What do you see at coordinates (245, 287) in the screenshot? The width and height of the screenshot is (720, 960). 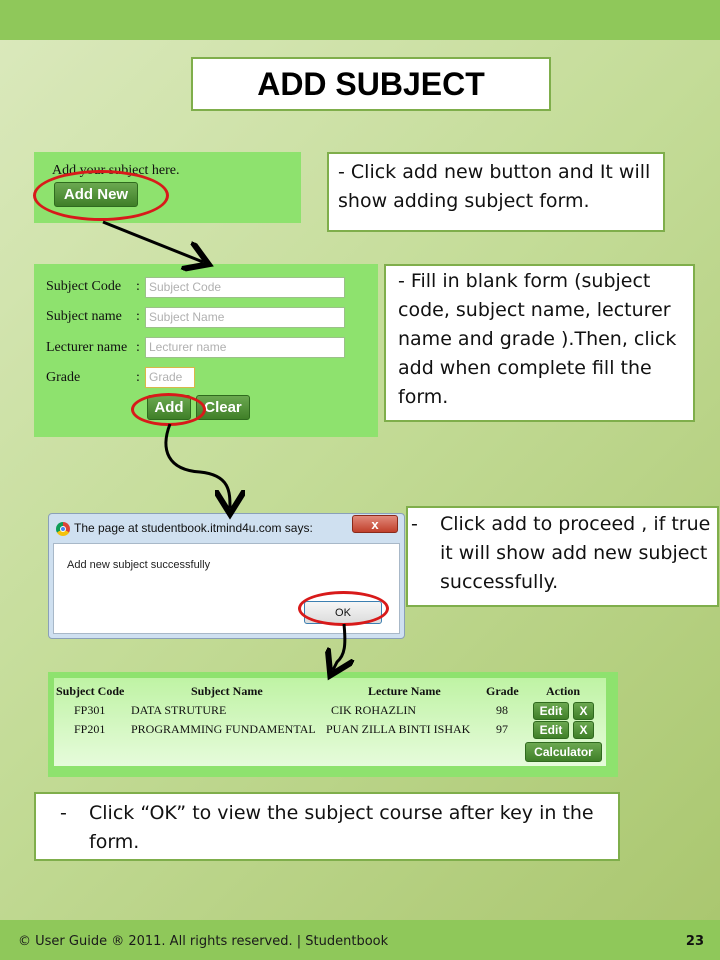 I see `subject-code-input: Subject Code` at bounding box center [245, 287].